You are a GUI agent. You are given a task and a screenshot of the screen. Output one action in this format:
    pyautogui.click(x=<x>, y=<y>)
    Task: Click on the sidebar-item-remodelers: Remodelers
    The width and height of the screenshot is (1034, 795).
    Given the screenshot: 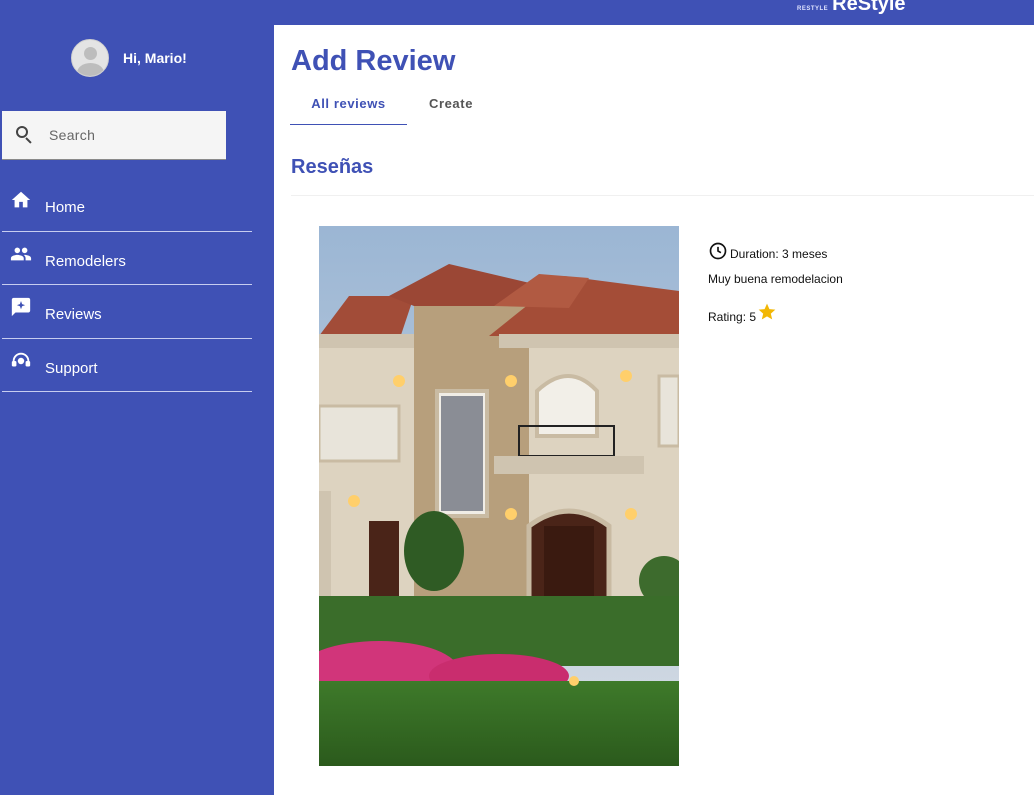 What is the action you would take?
    pyautogui.click(x=127, y=258)
    